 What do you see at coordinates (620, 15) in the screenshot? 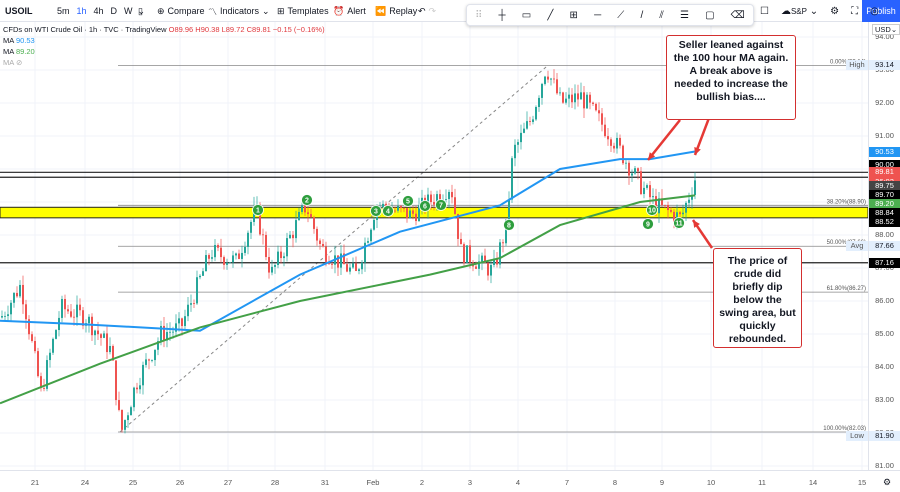
I see `ray-icon: ⟋` at bounding box center [620, 15].